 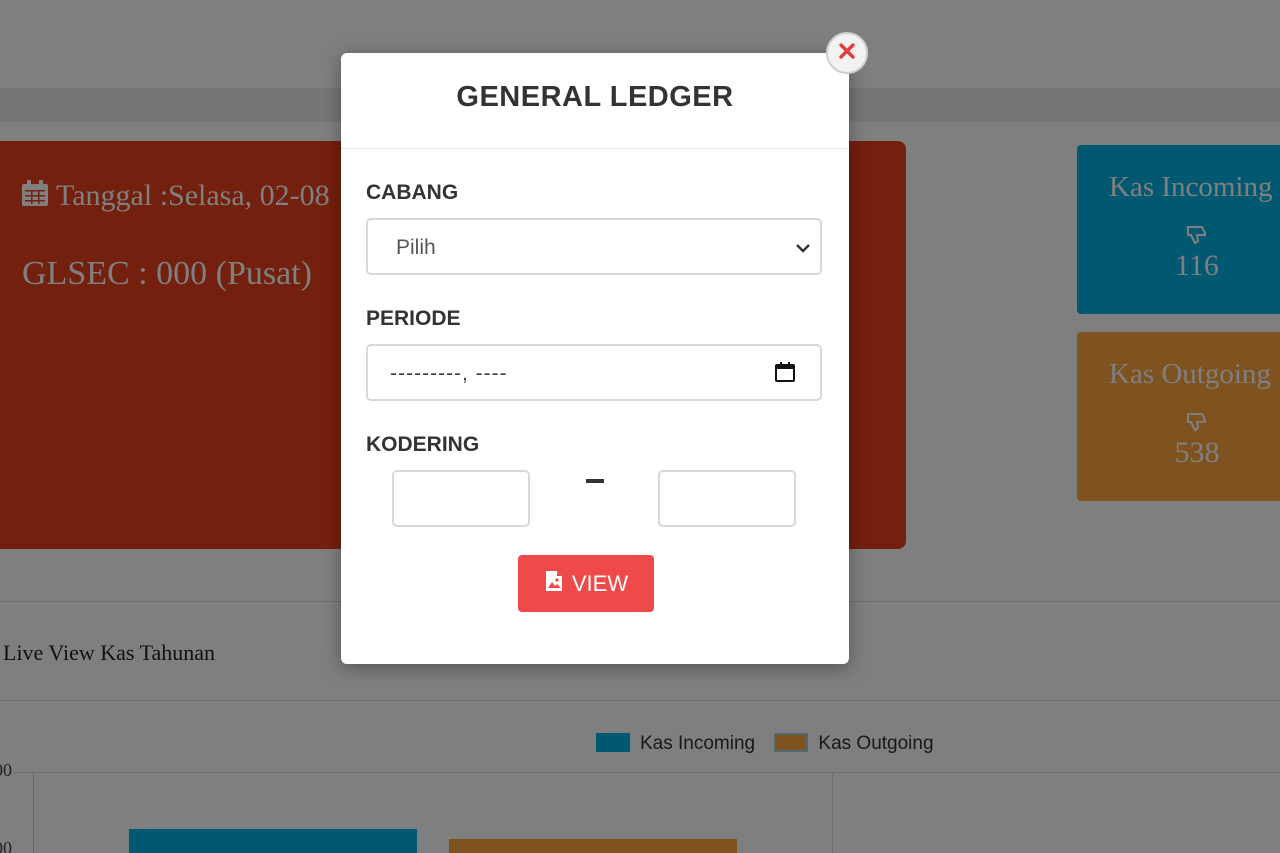 I want to click on view-button-label: VIEW, so click(x=600, y=583).